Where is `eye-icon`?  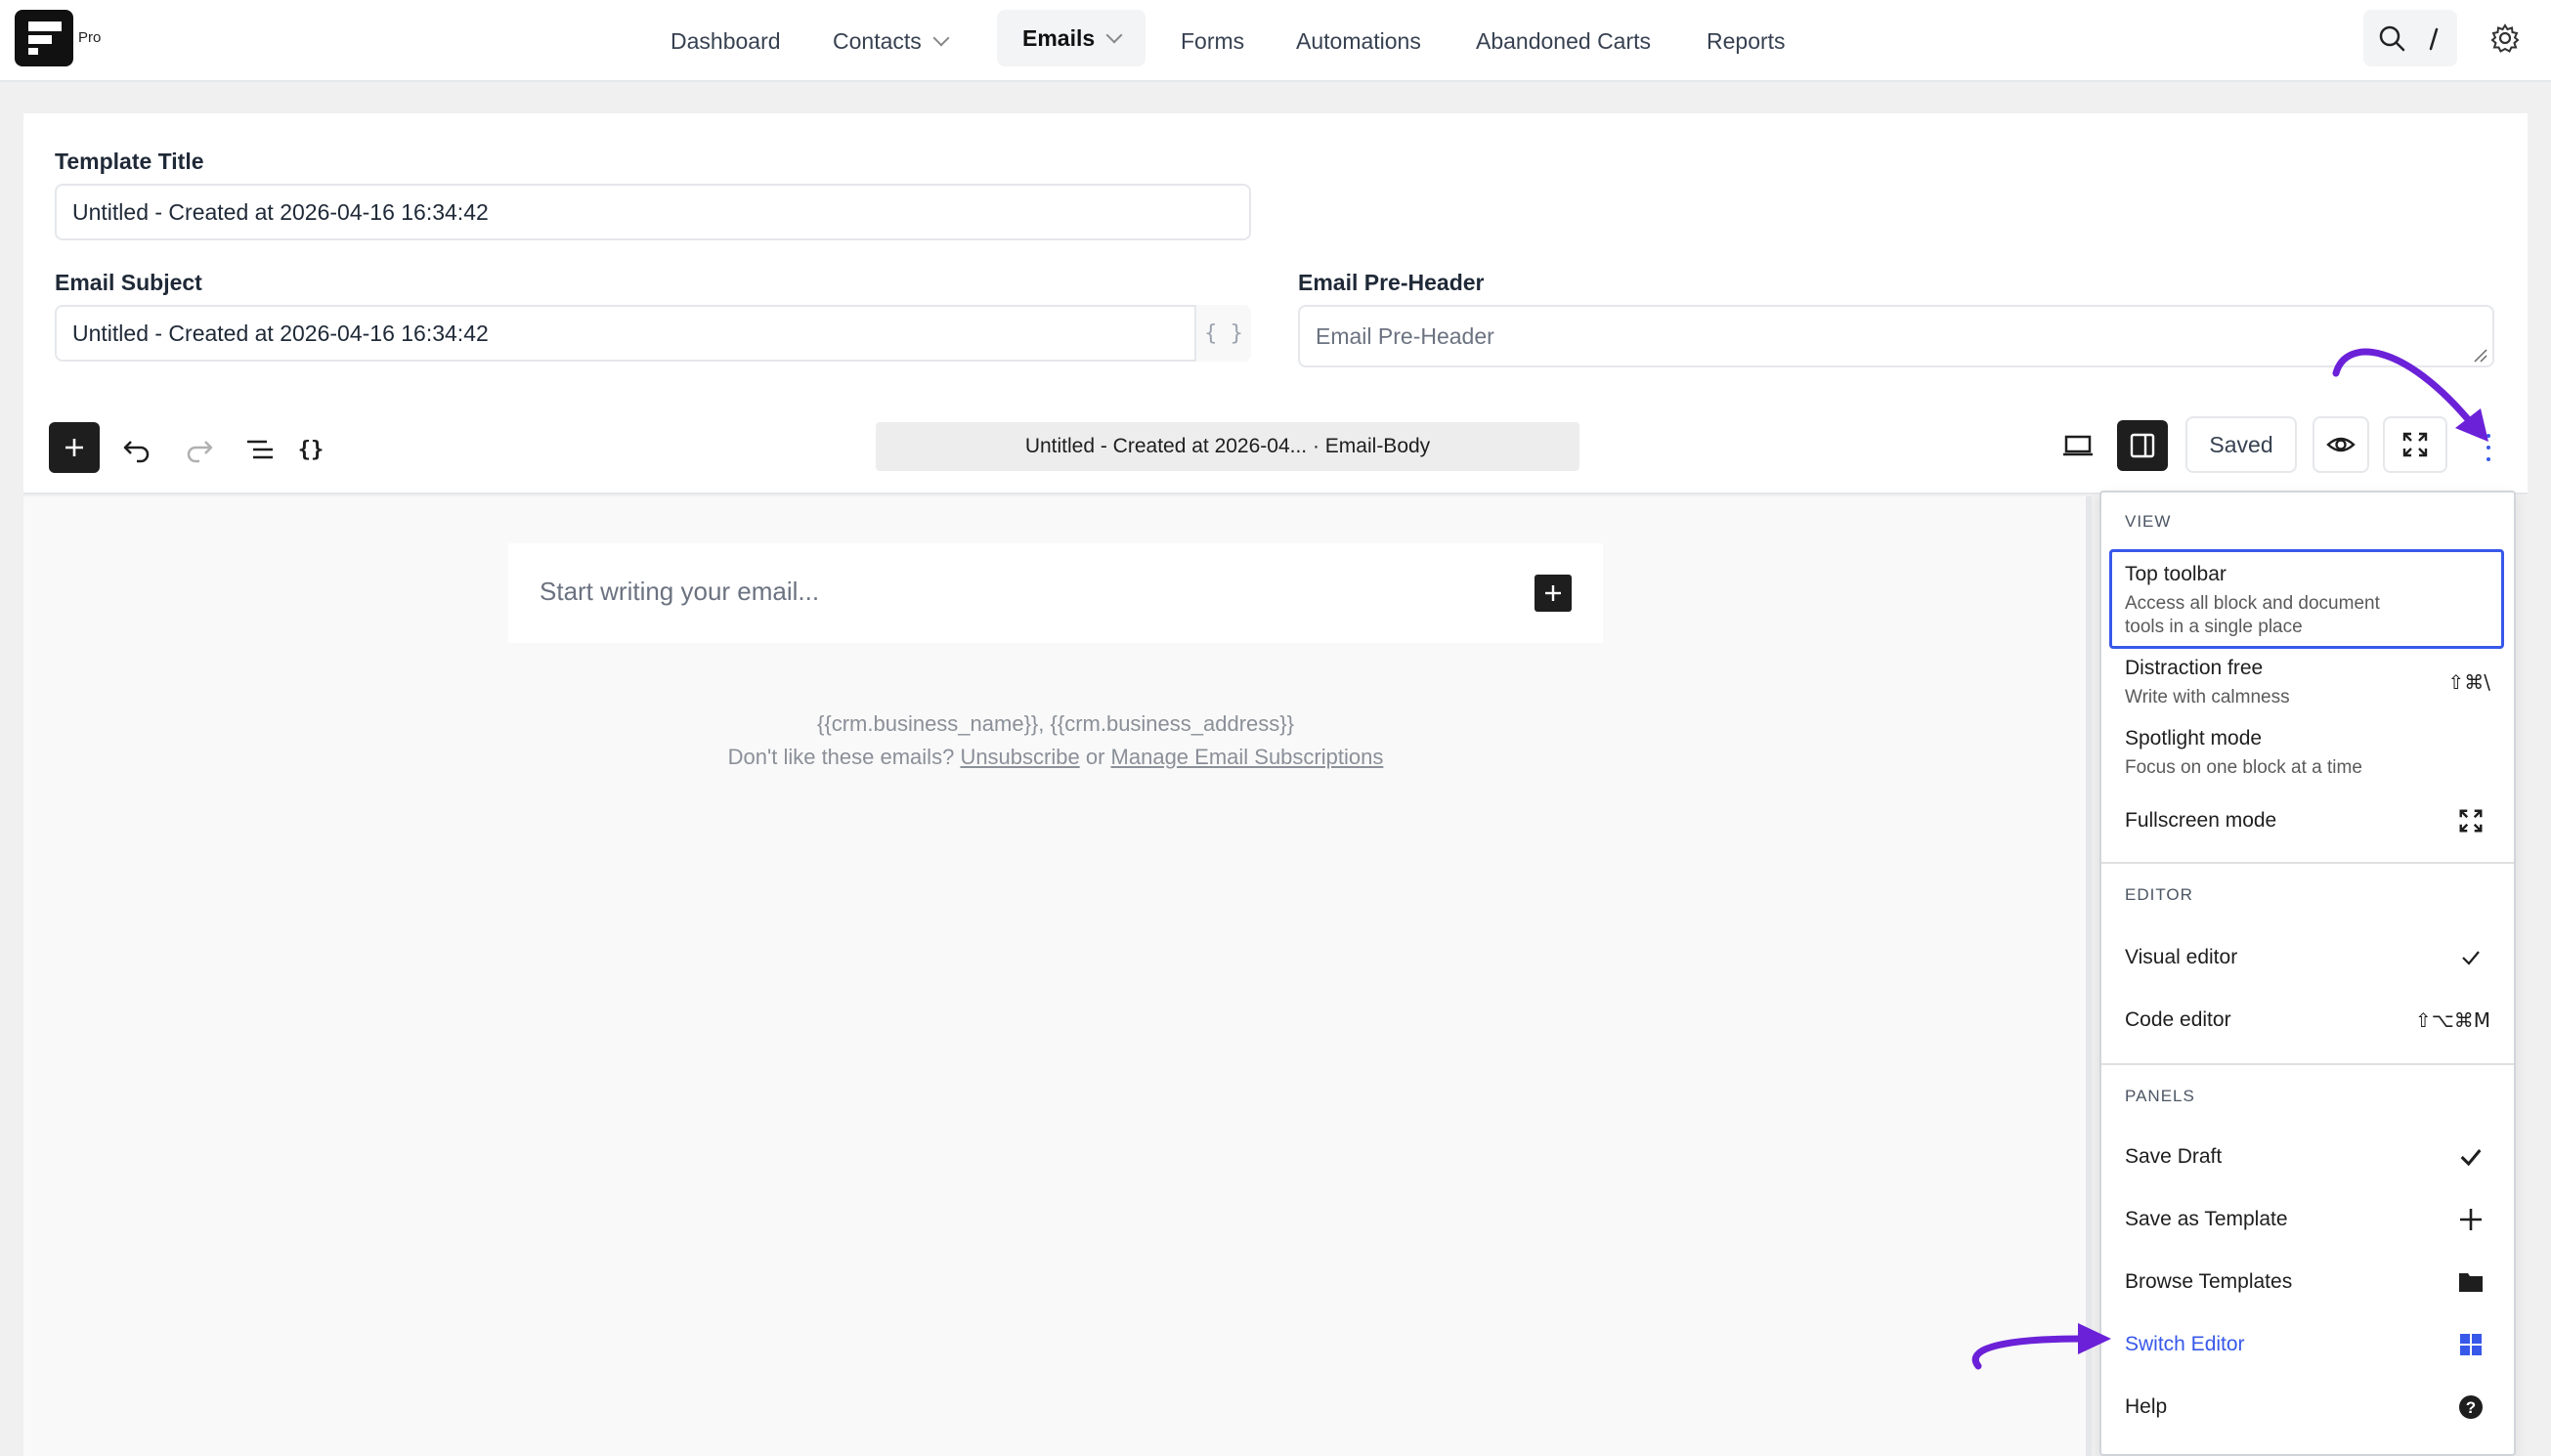 eye-icon is located at coordinates (2341, 444).